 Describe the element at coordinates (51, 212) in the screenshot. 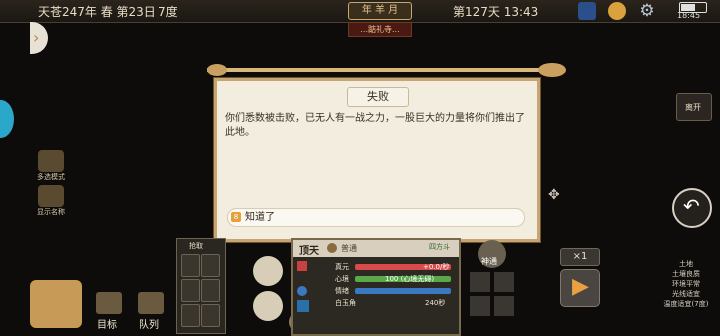

I see `show-names-label: 显示名称` at that location.